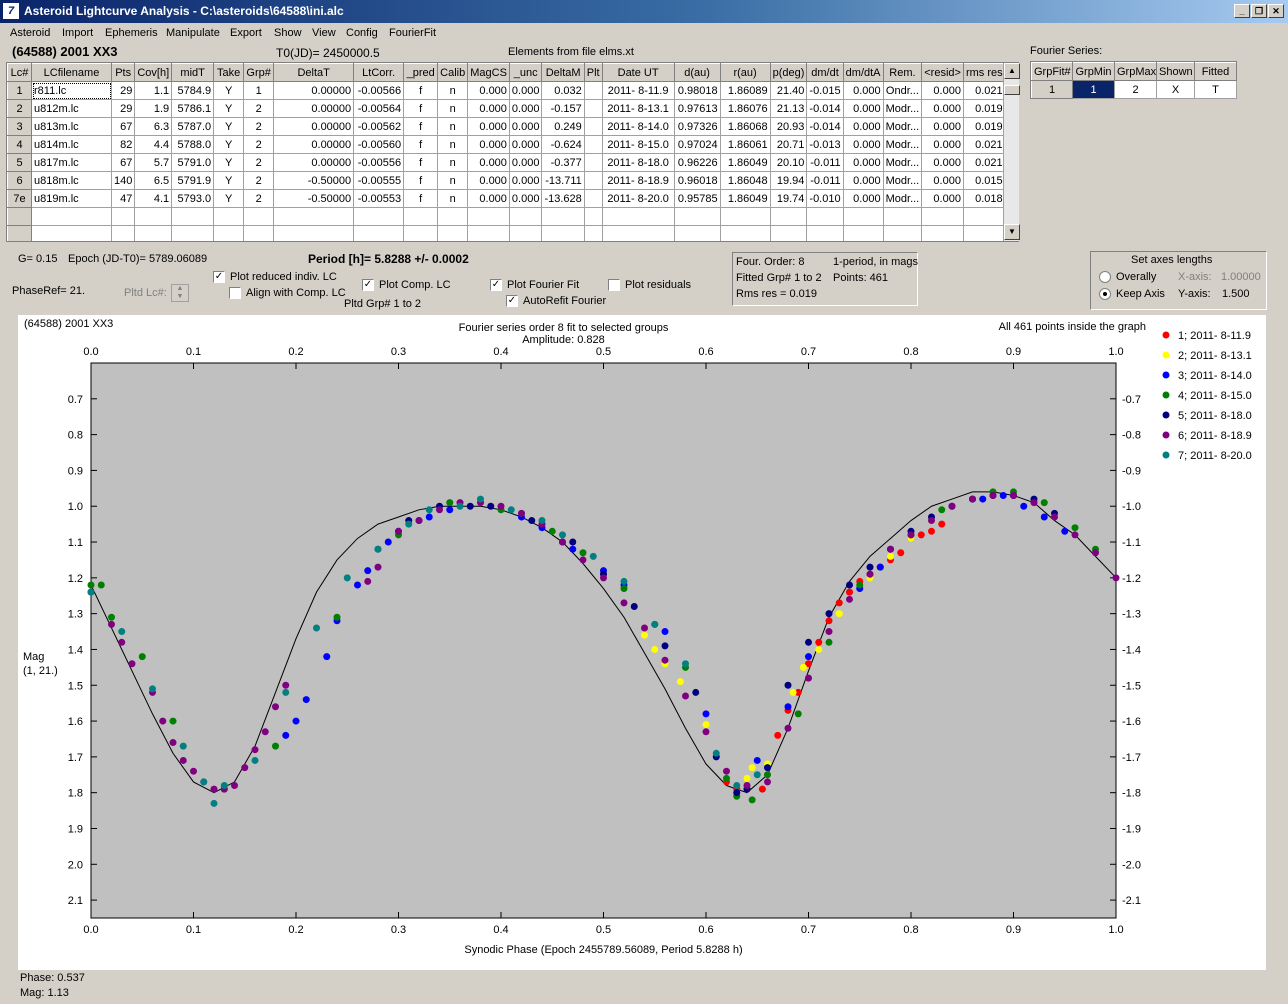  Describe the element at coordinates (259, 108) in the screenshot. I see `table-cell: 2` at that location.